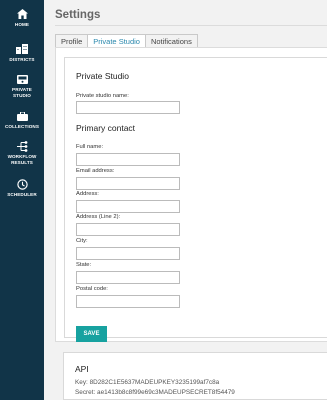  Describe the element at coordinates (72, 41) in the screenshot. I see `tab-profile: Profile` at that location.